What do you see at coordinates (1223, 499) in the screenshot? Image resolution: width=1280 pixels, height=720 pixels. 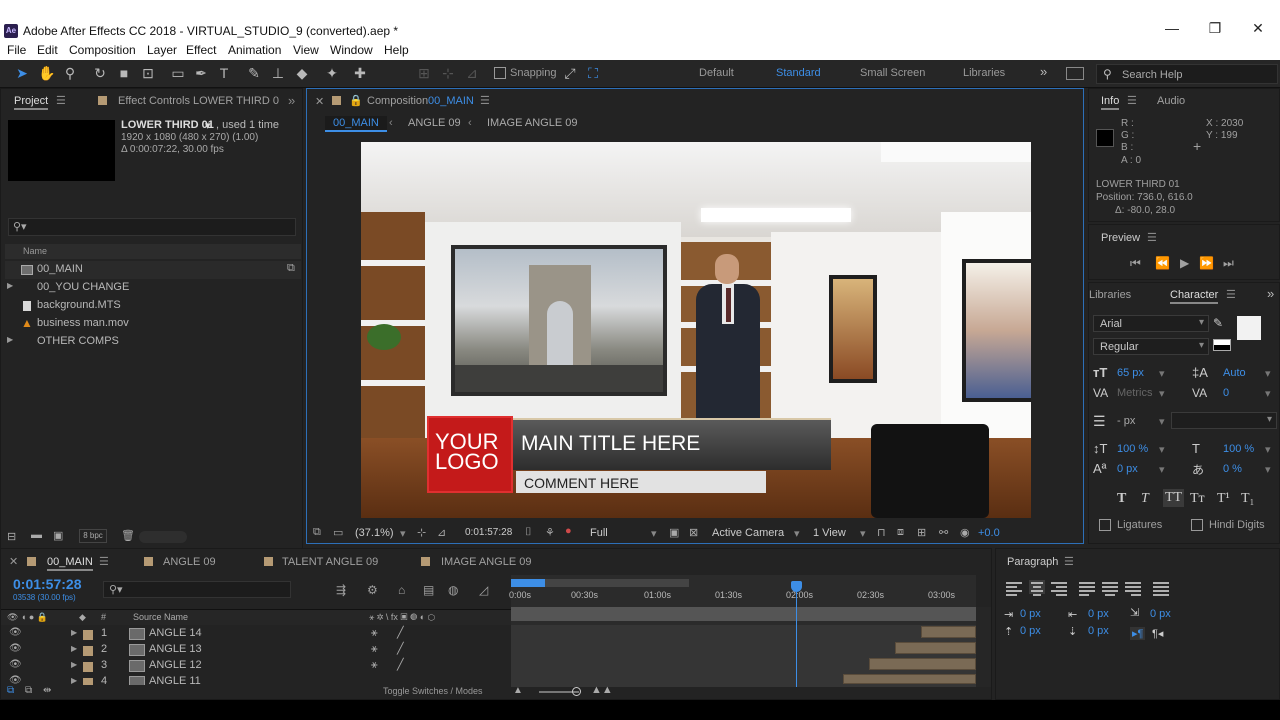 I see `superscript-button: T¹` at bounding box center [1223, 499].